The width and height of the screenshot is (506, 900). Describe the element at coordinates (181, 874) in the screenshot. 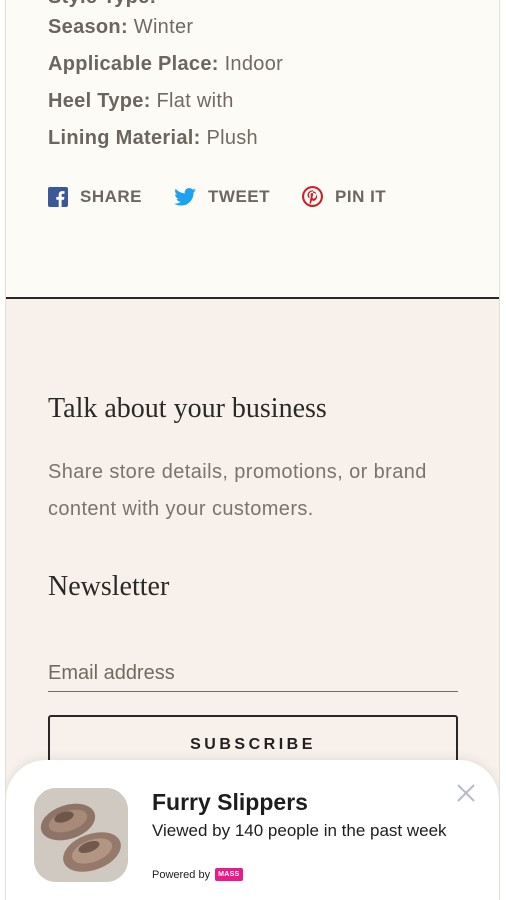

I see `powered-by-label: Powered by` at that location.